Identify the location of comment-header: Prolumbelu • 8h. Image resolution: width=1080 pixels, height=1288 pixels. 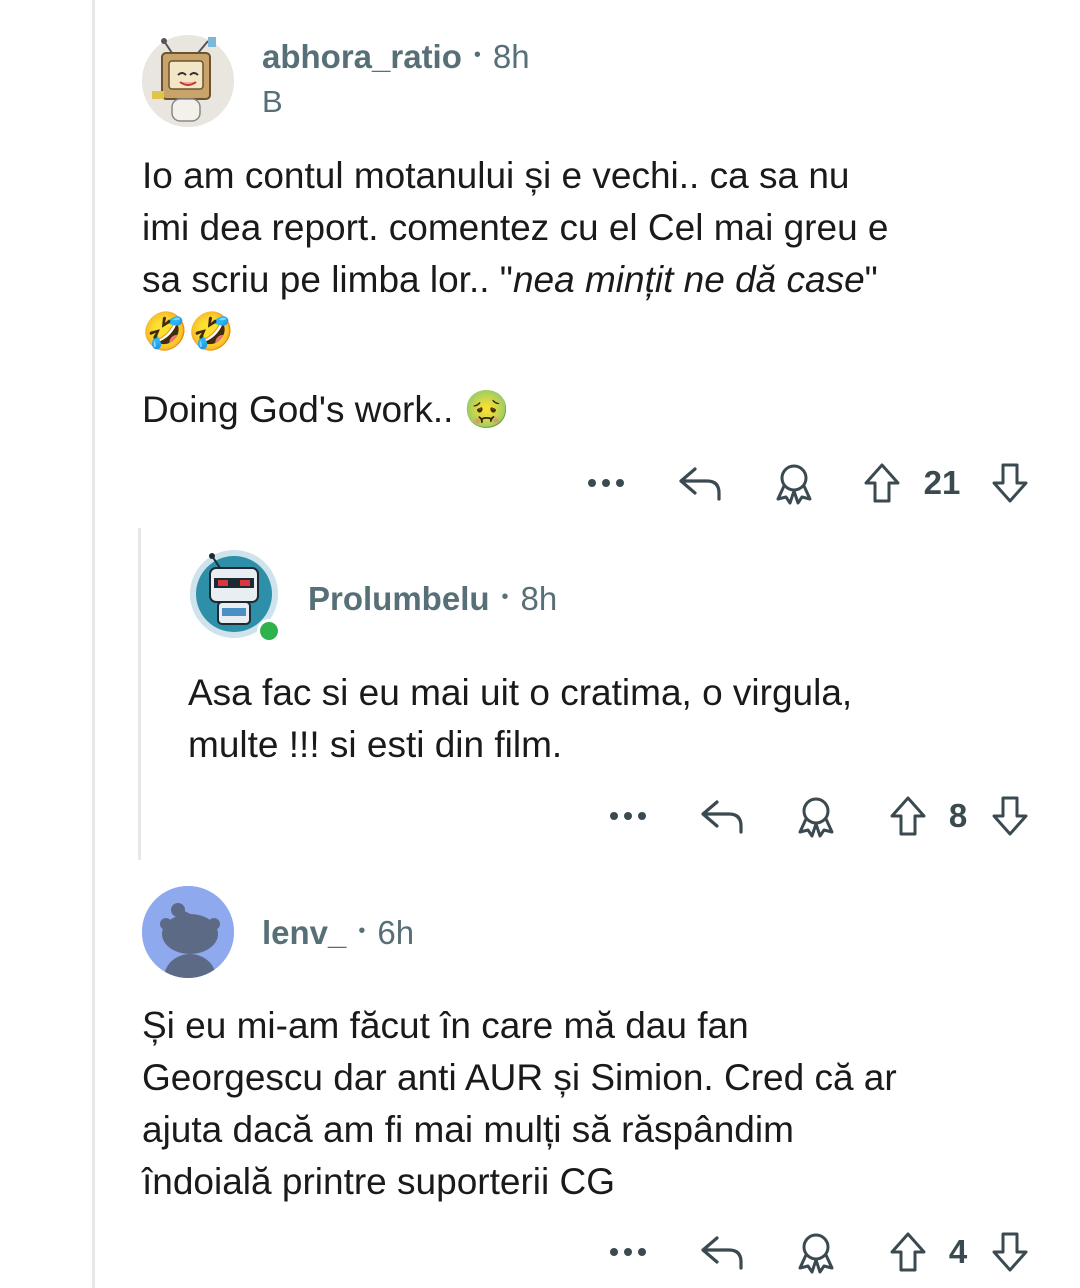
(432, 599).